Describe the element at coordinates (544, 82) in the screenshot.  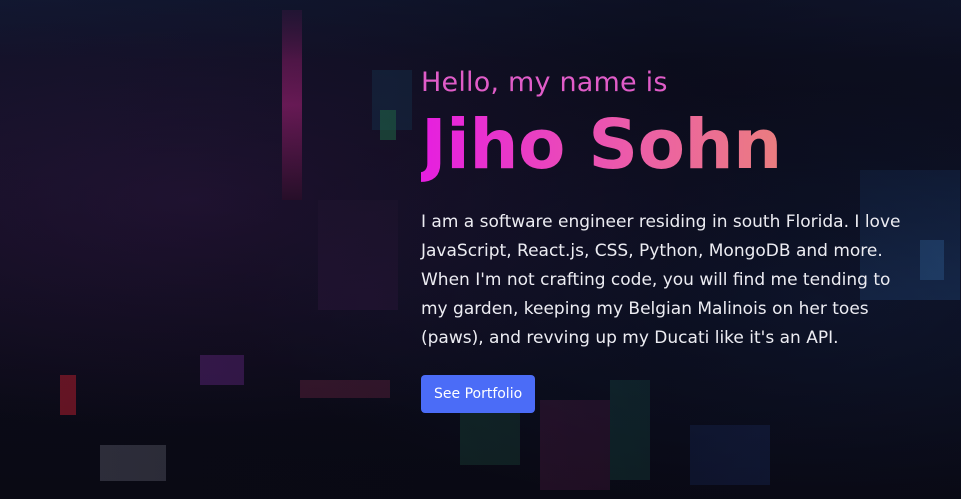
I see `greeting-text: Hello, my name is` at that location.